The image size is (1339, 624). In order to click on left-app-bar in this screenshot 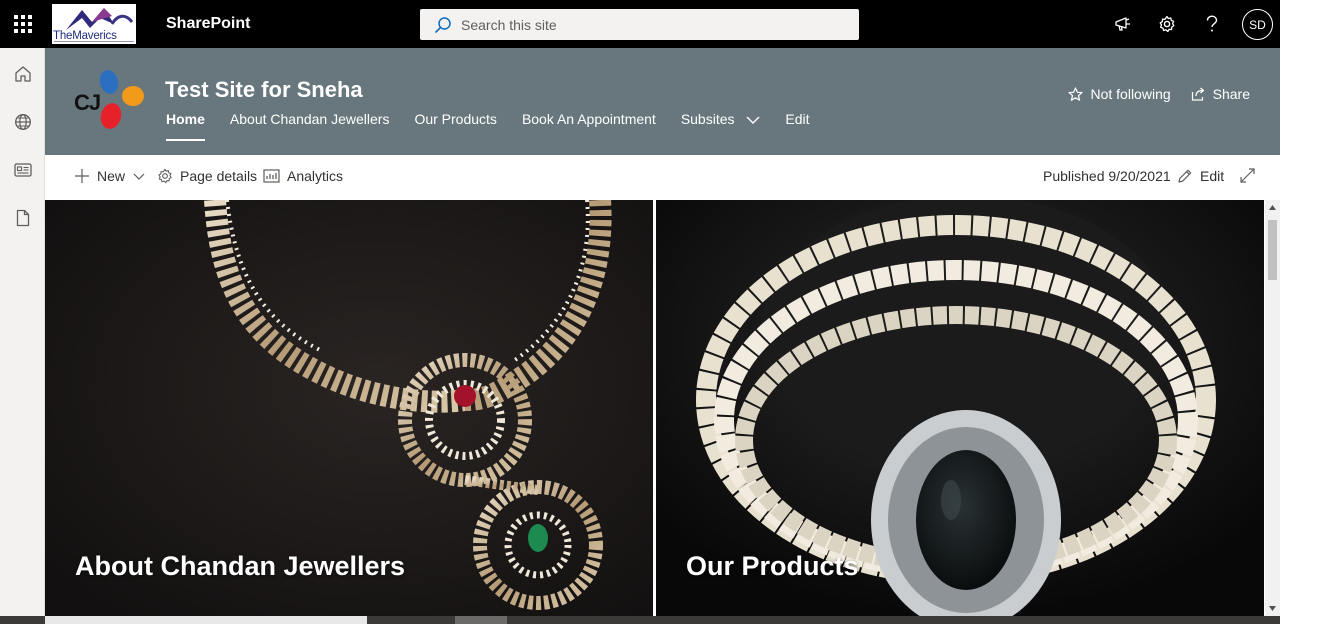, I will do `click(22, 336)`.